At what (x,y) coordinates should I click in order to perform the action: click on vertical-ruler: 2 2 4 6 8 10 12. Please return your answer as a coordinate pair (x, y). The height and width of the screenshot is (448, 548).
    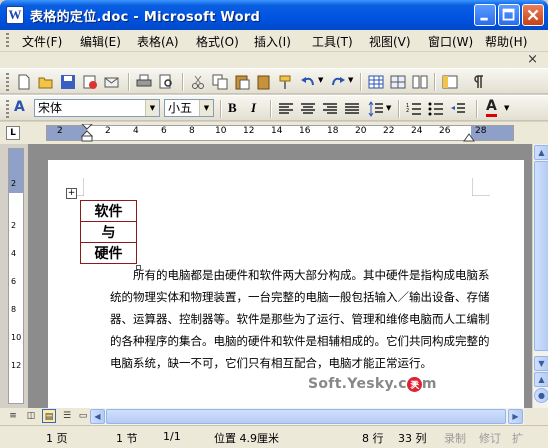
    Looking at the image, I should click on (16, 276).